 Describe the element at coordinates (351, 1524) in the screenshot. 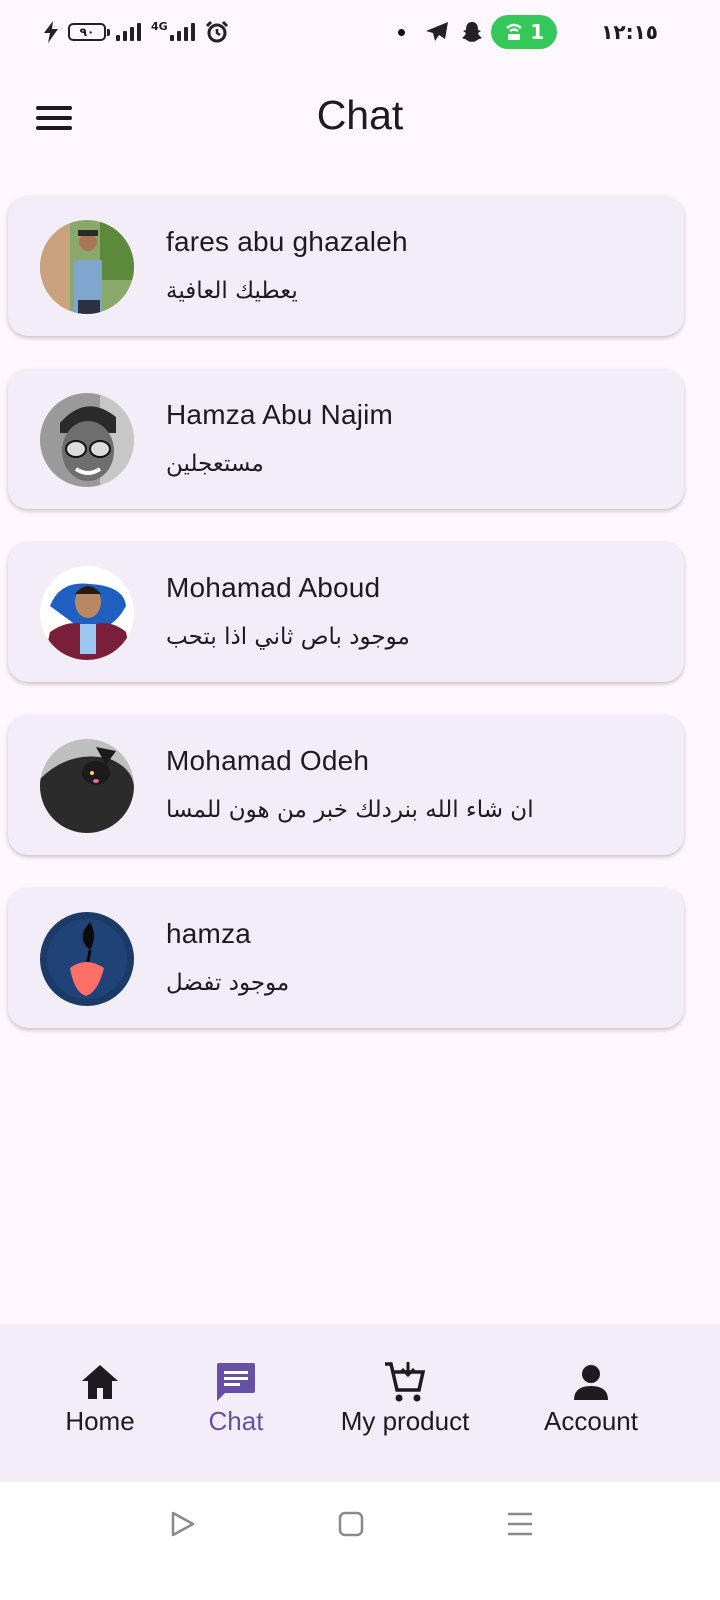

I see `home-square-icon` at that location.